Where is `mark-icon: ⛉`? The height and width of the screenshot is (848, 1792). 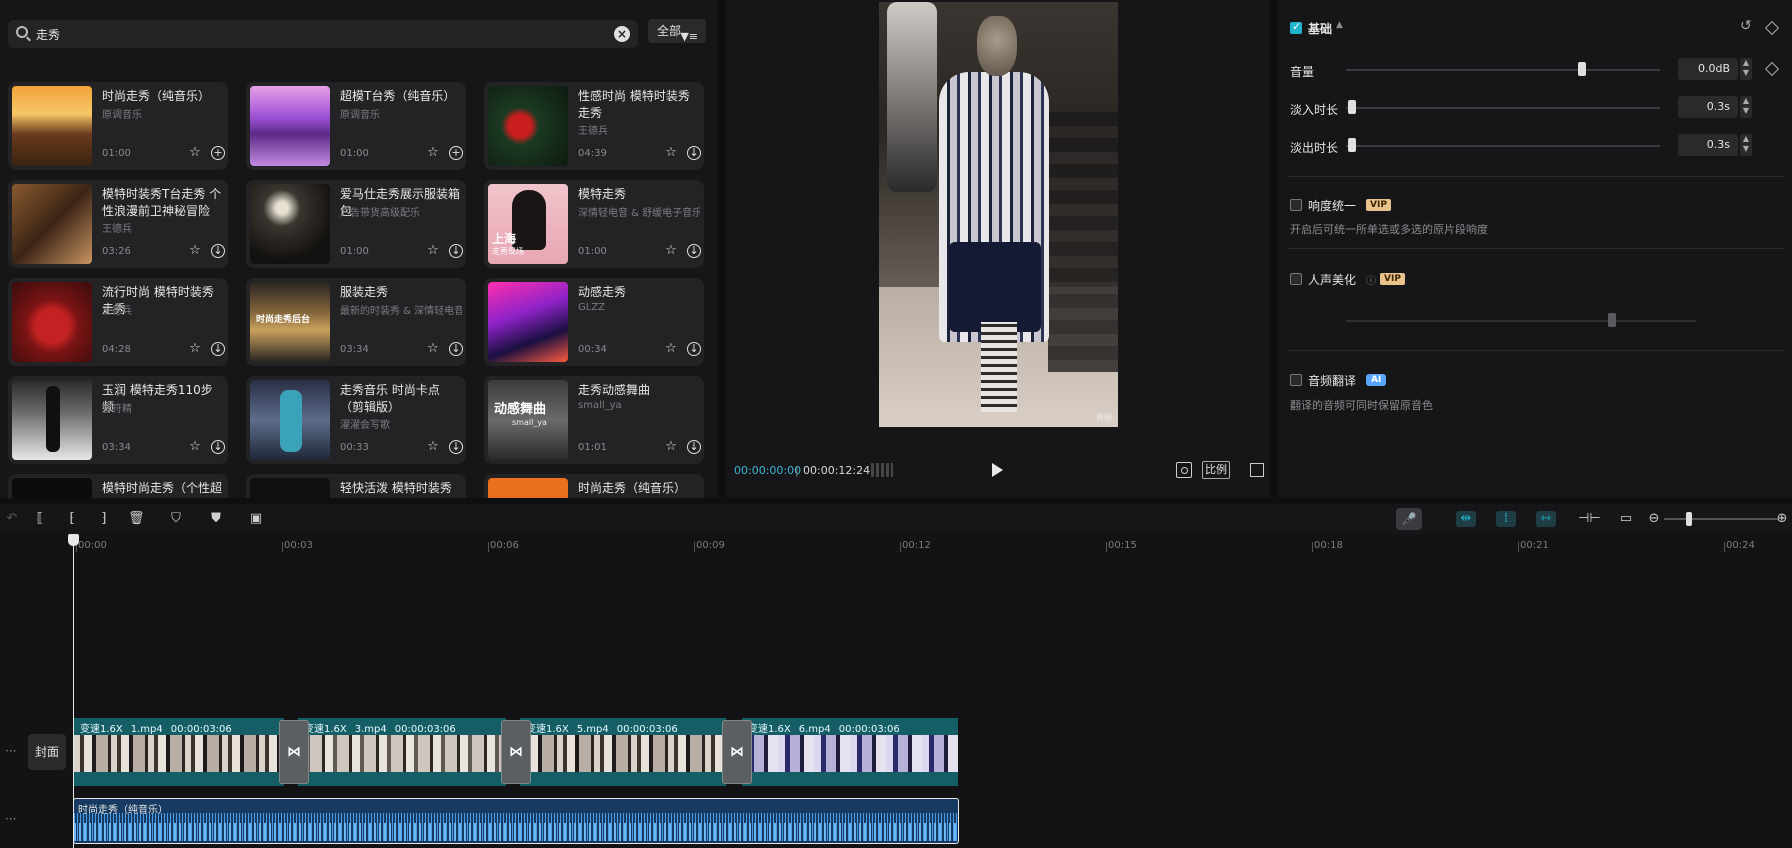 mark-icon: ⛉ is located at coordinates (176, 519).